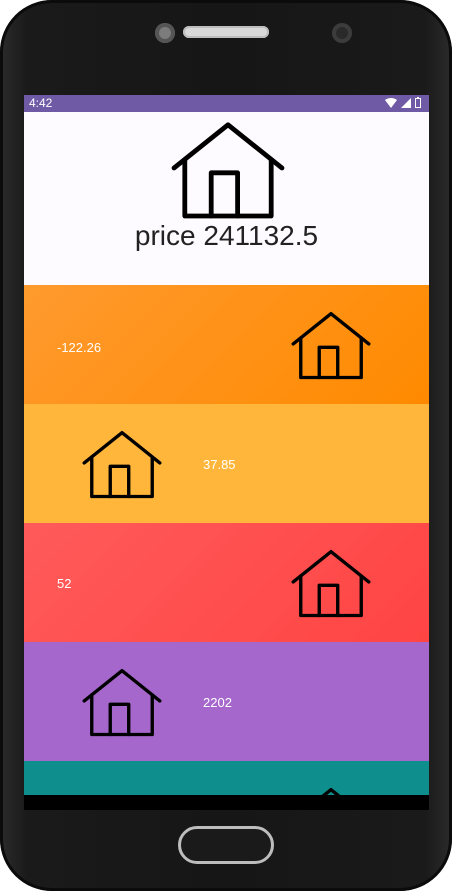 The image size is (456, 895). I want to click on battery-icon, so click(418, 102).